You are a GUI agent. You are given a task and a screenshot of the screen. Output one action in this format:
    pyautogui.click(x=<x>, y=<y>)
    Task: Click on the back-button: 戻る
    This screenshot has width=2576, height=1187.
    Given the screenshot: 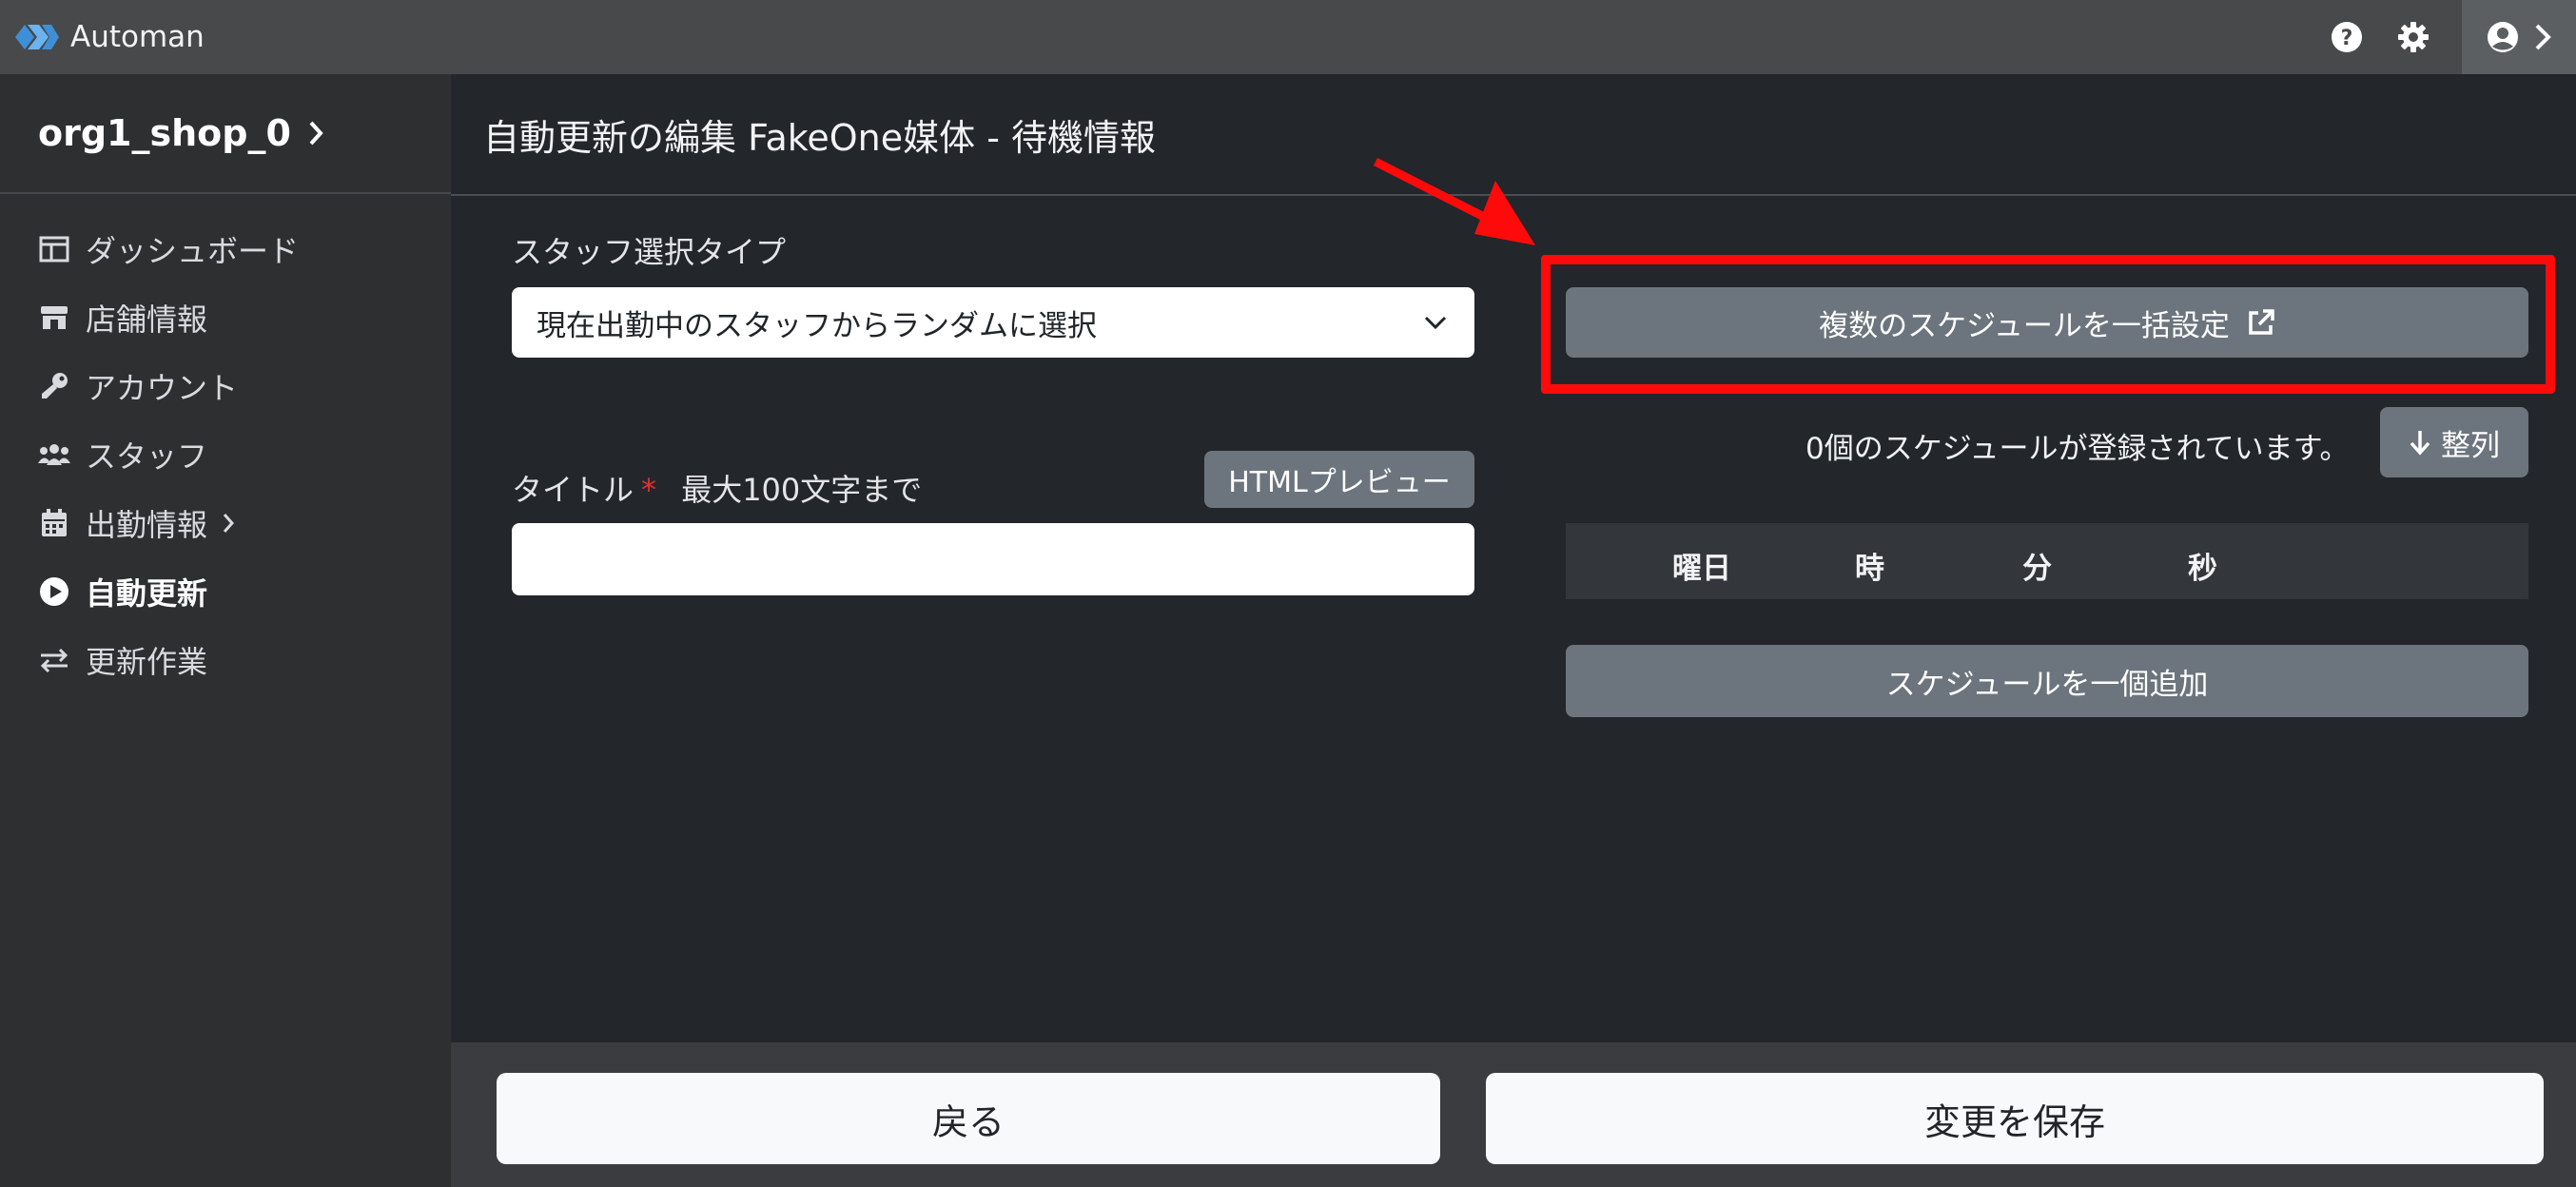 What is the action you would take?
    pyautogui.click(x=969, y=1118)
    